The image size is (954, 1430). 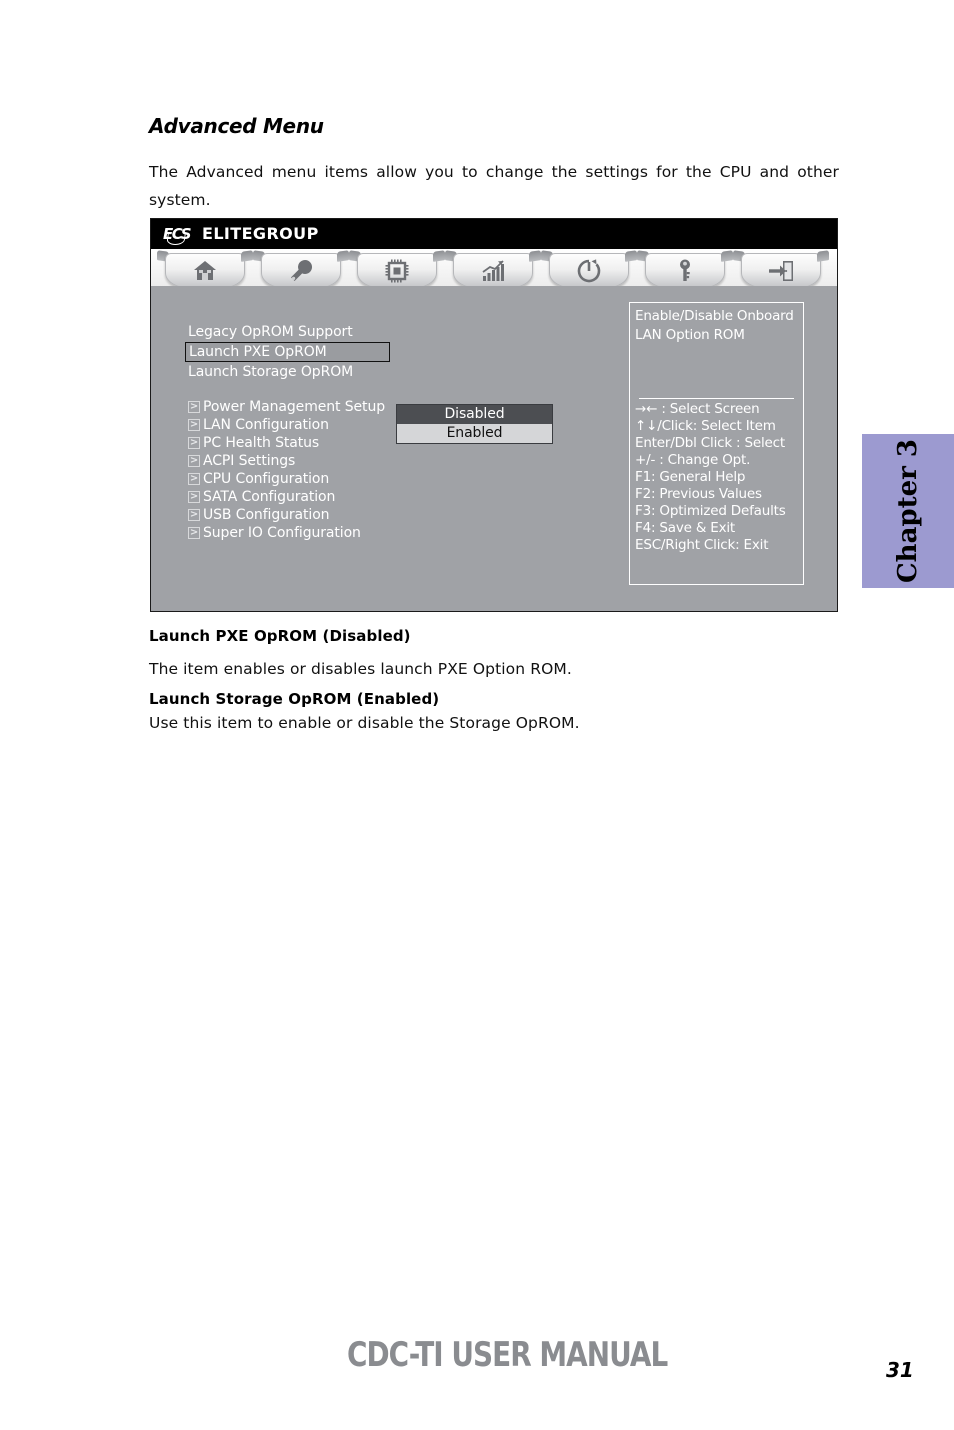 I want to click on chapter-tab: Chapter 3, so click(x=908, y=511).